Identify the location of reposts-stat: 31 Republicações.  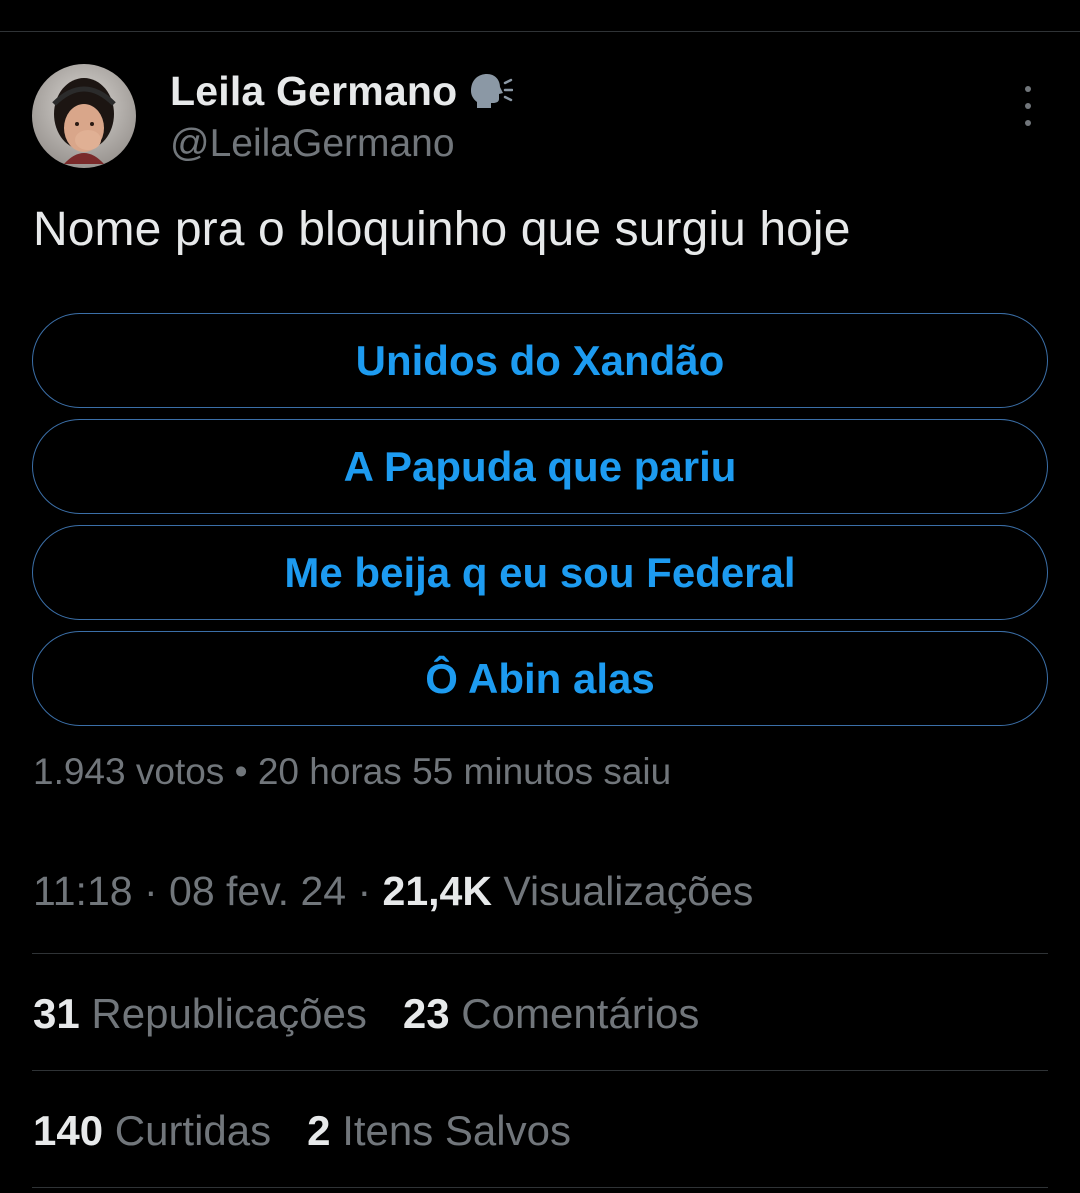
(200, 1014).